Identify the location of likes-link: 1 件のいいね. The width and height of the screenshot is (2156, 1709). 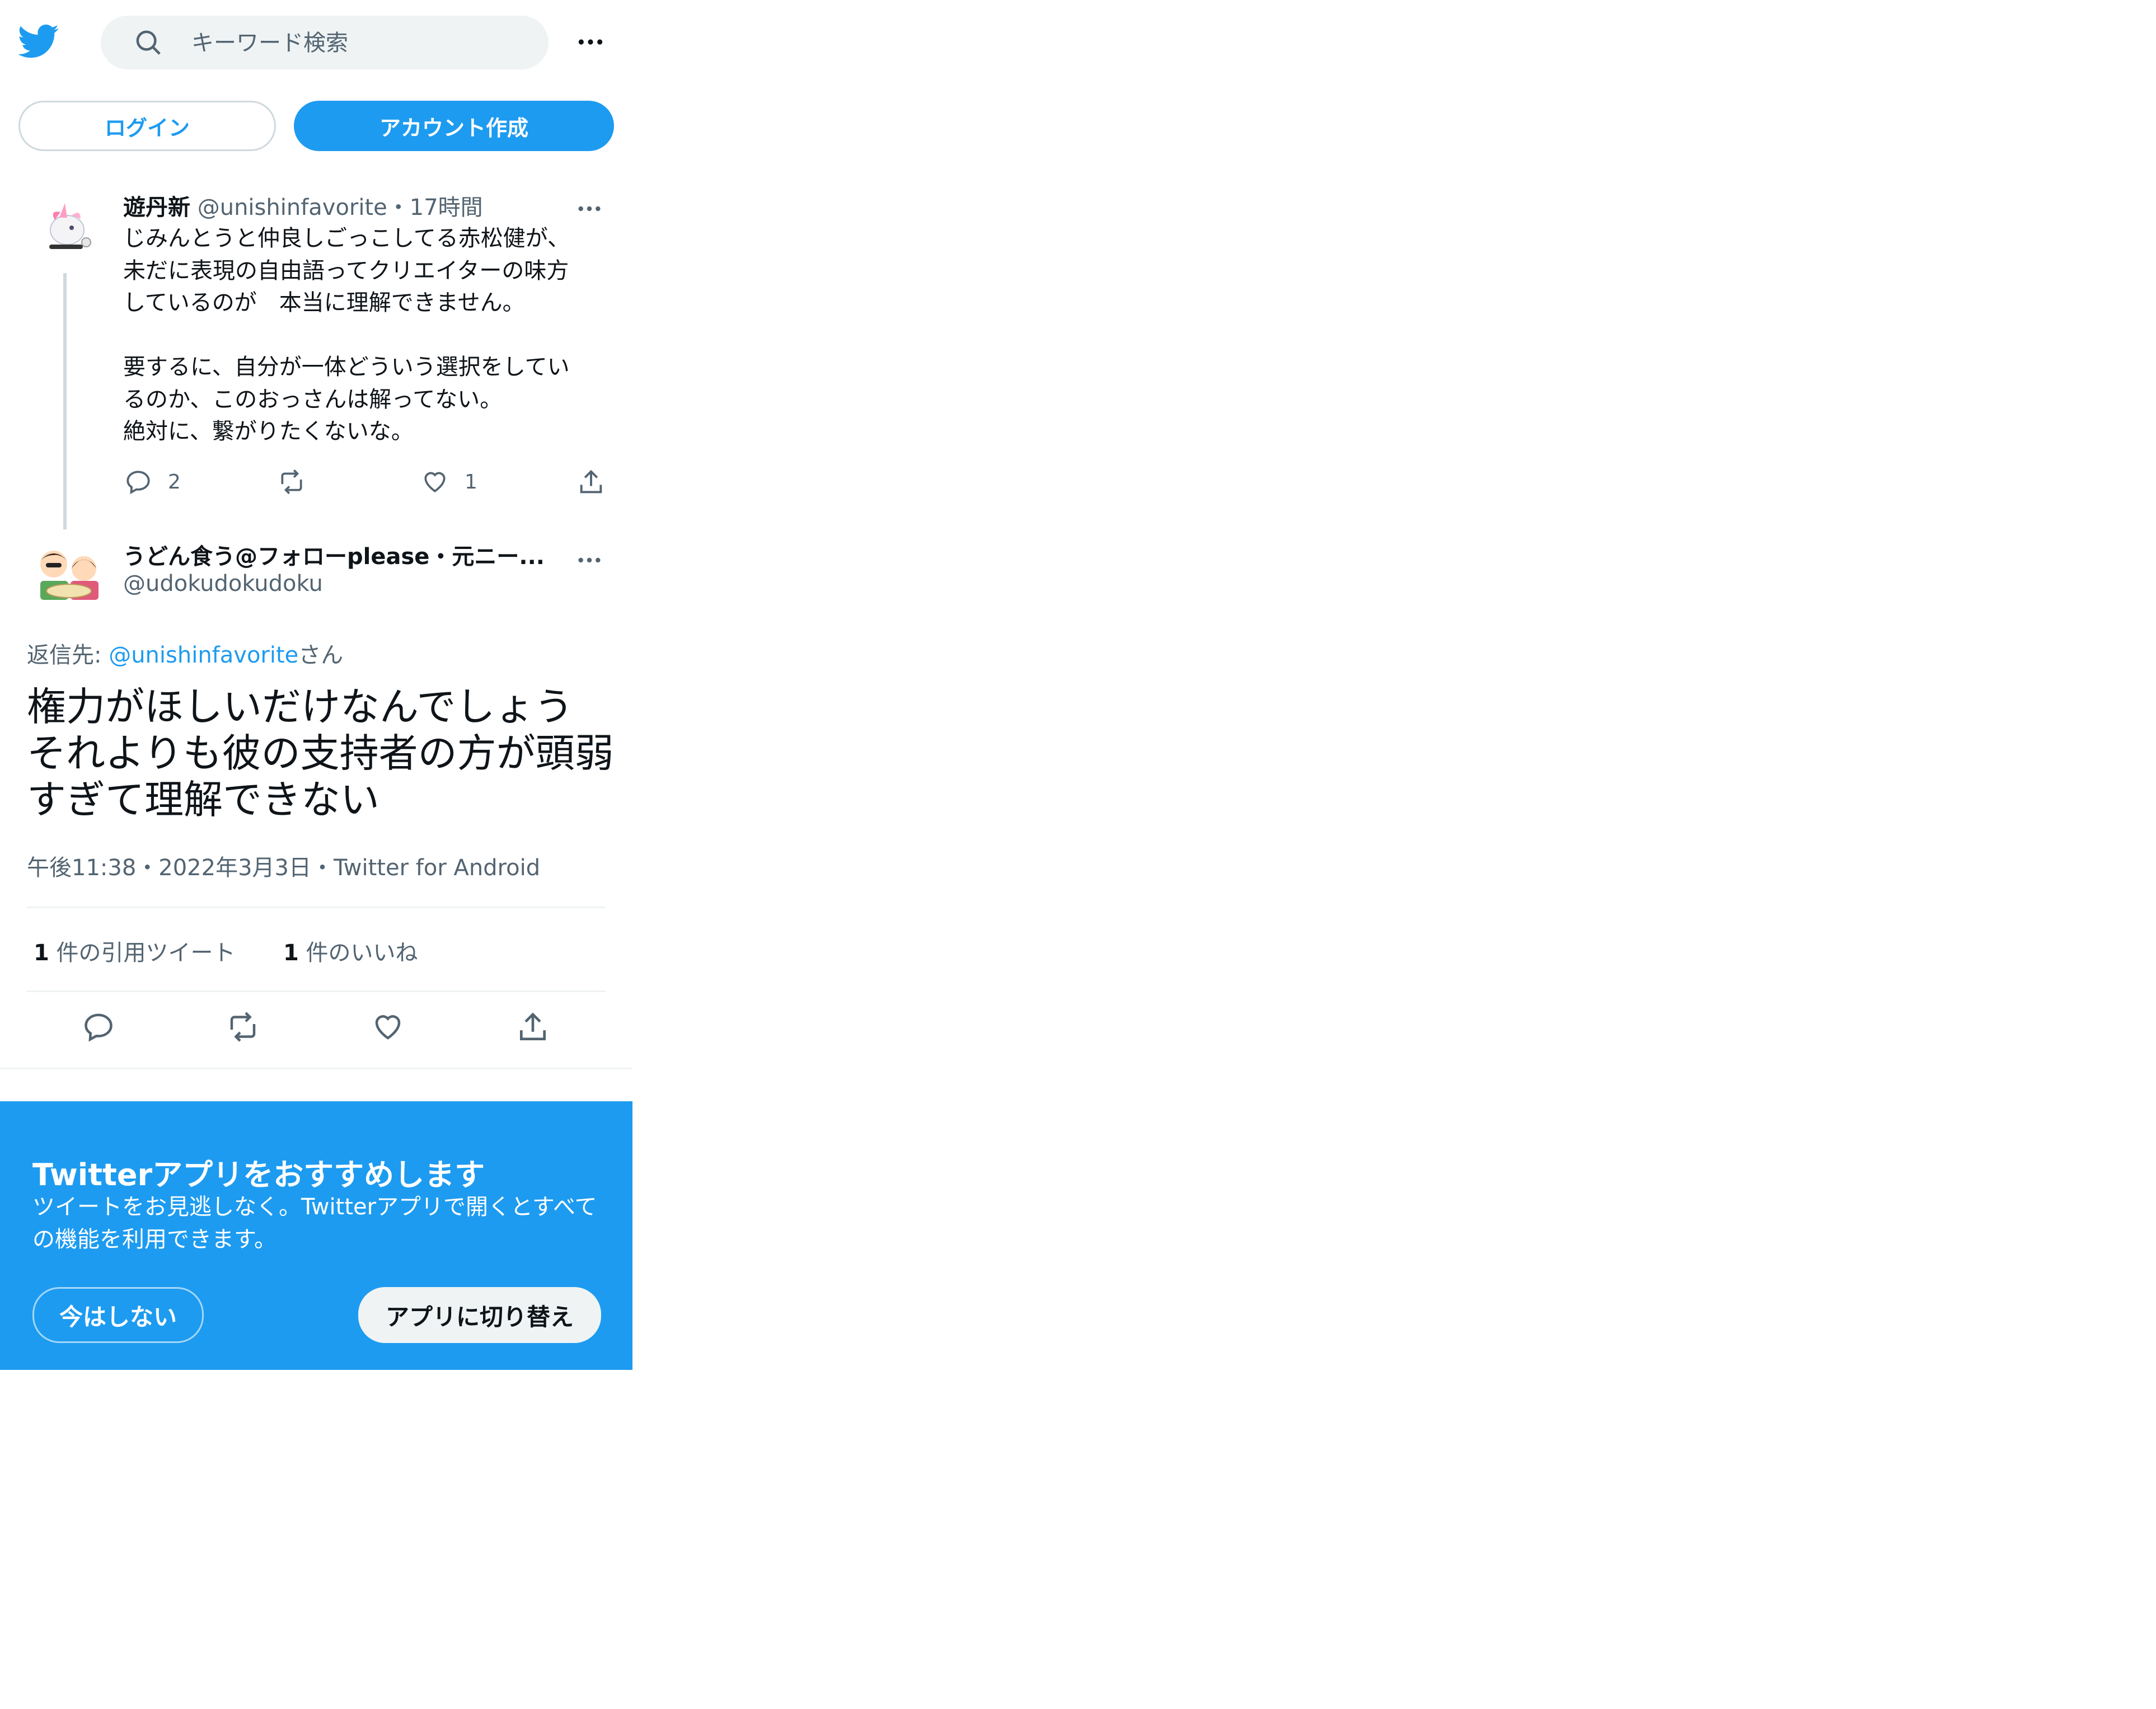
(350, 953).